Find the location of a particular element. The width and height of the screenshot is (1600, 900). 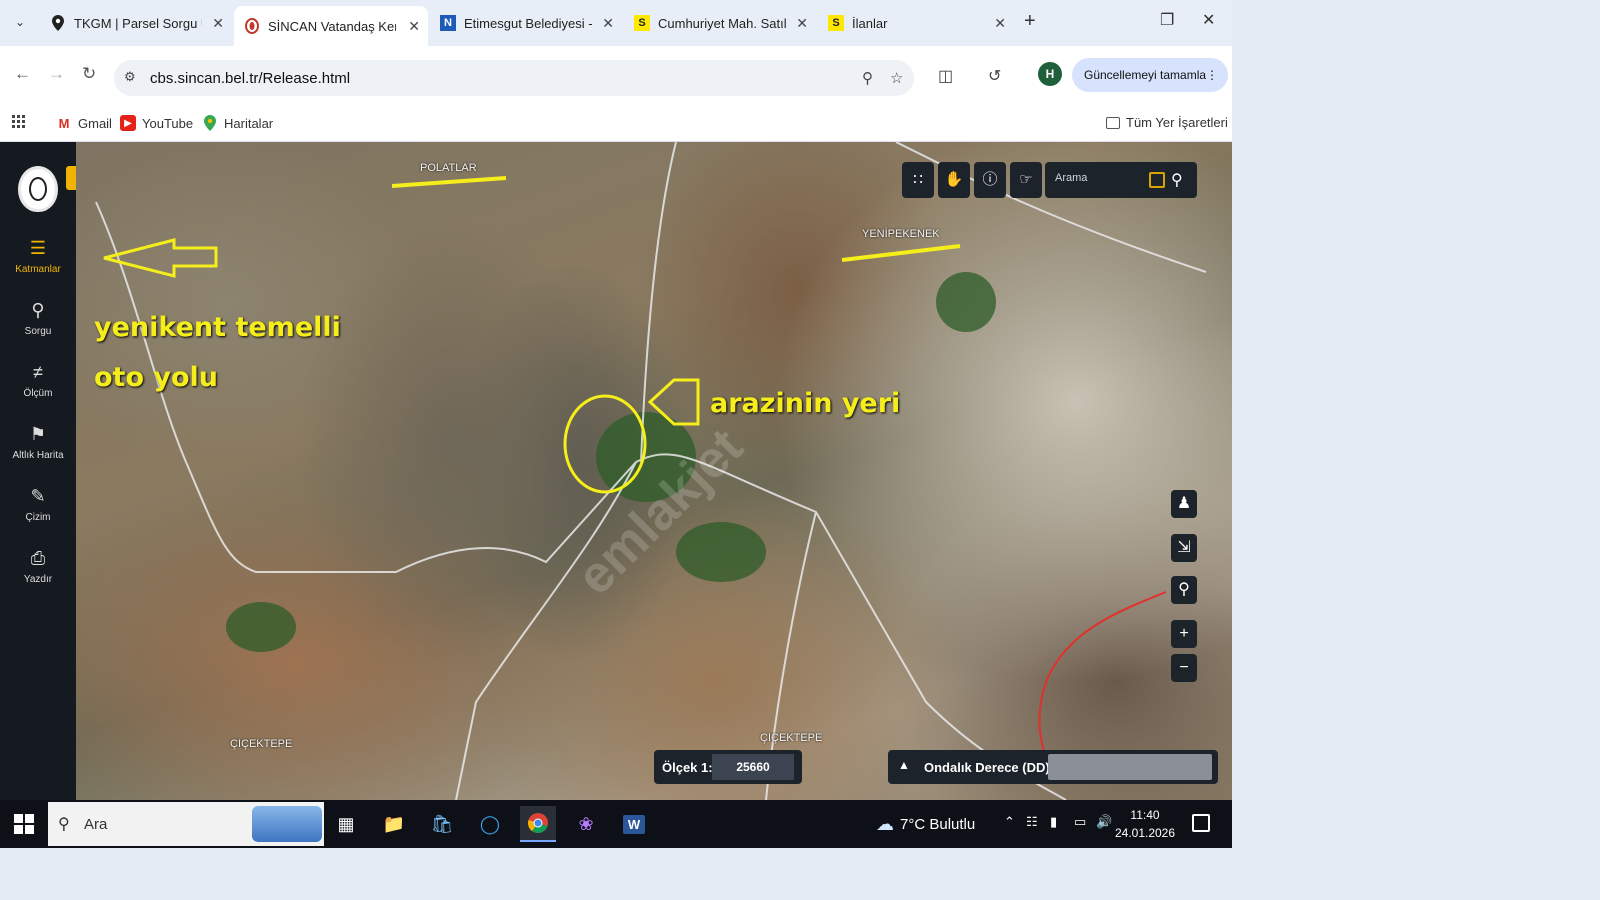

task-view-icon: ▦ is located at coordinates (346, 824).